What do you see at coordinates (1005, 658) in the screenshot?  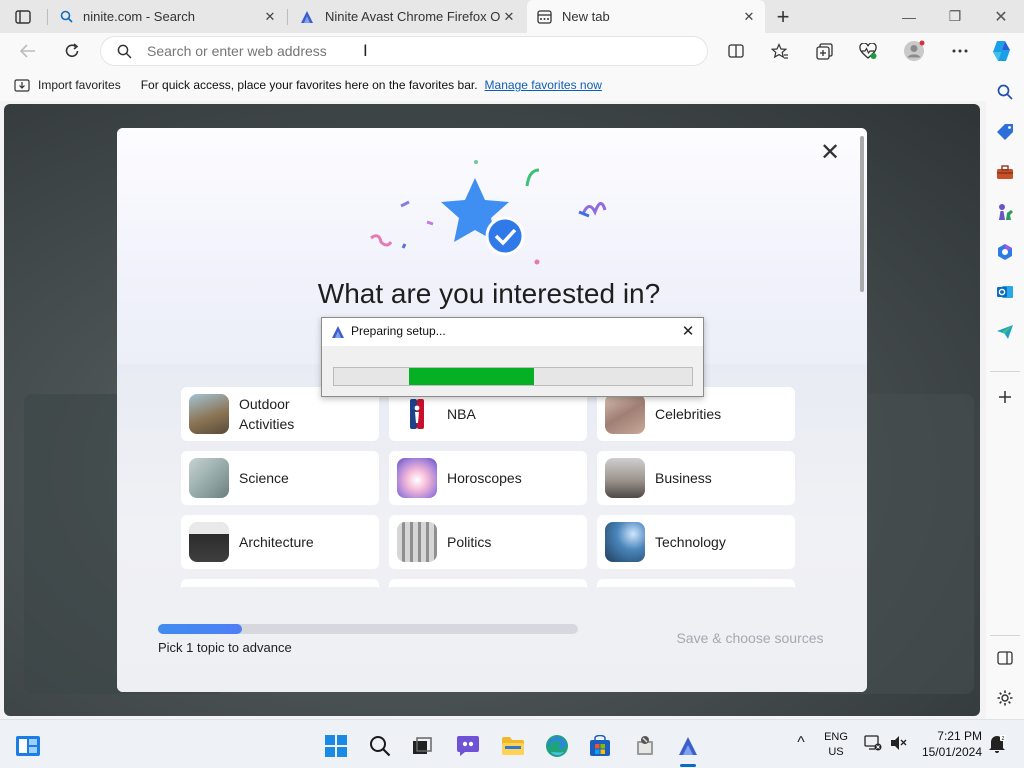 I see `sidebar-toggle-button` at bounding box center [1005, 658].